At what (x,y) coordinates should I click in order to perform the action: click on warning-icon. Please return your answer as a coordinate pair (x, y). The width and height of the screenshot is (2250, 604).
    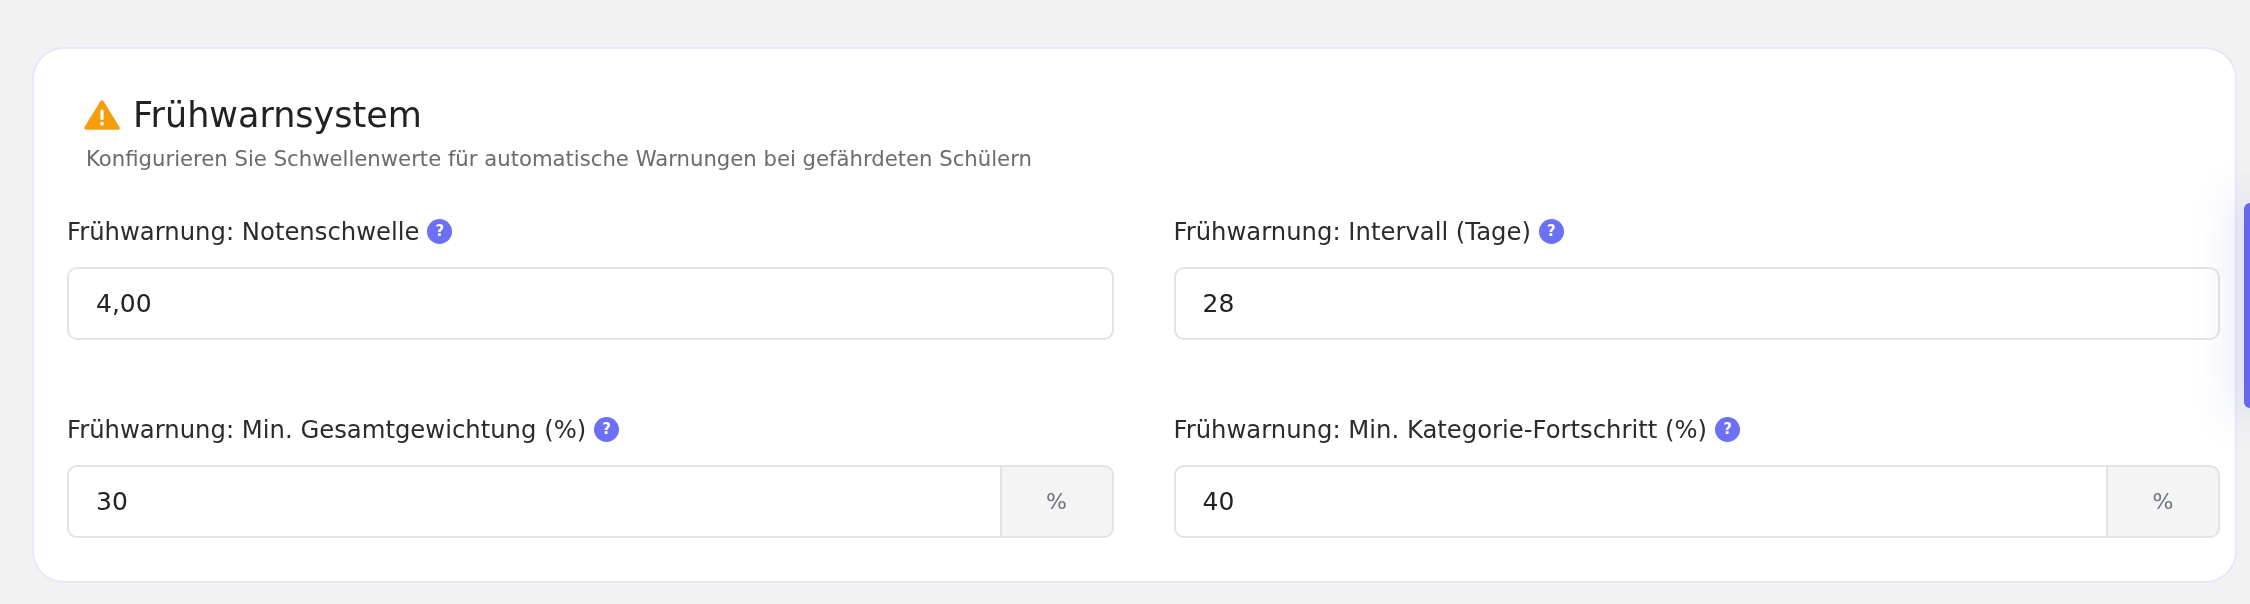
    Looking at the image, I should click on (102, 115).